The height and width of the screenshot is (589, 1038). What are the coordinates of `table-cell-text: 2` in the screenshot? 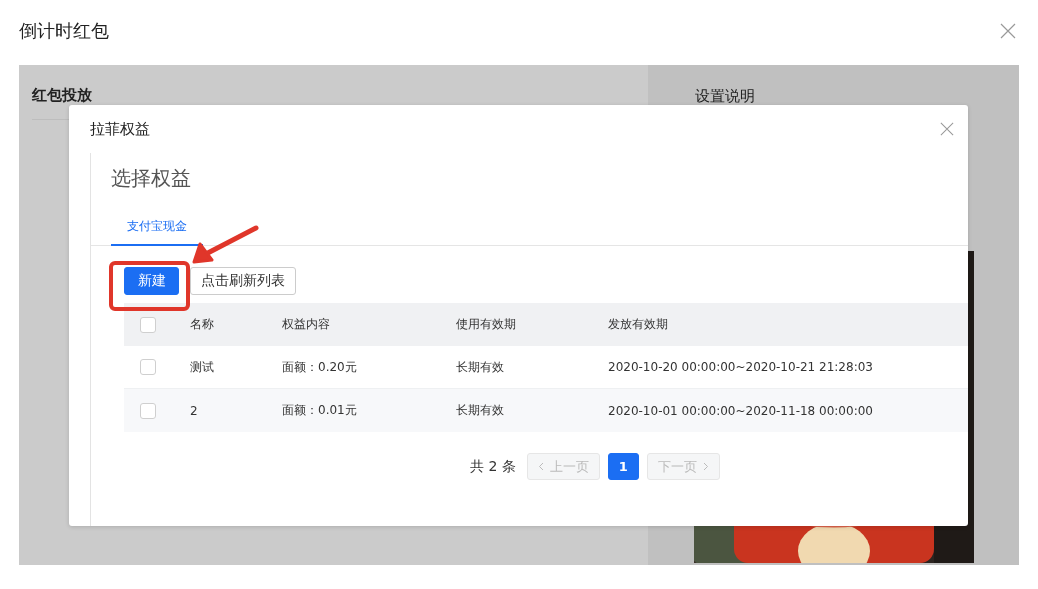 It's located at (194, 410).